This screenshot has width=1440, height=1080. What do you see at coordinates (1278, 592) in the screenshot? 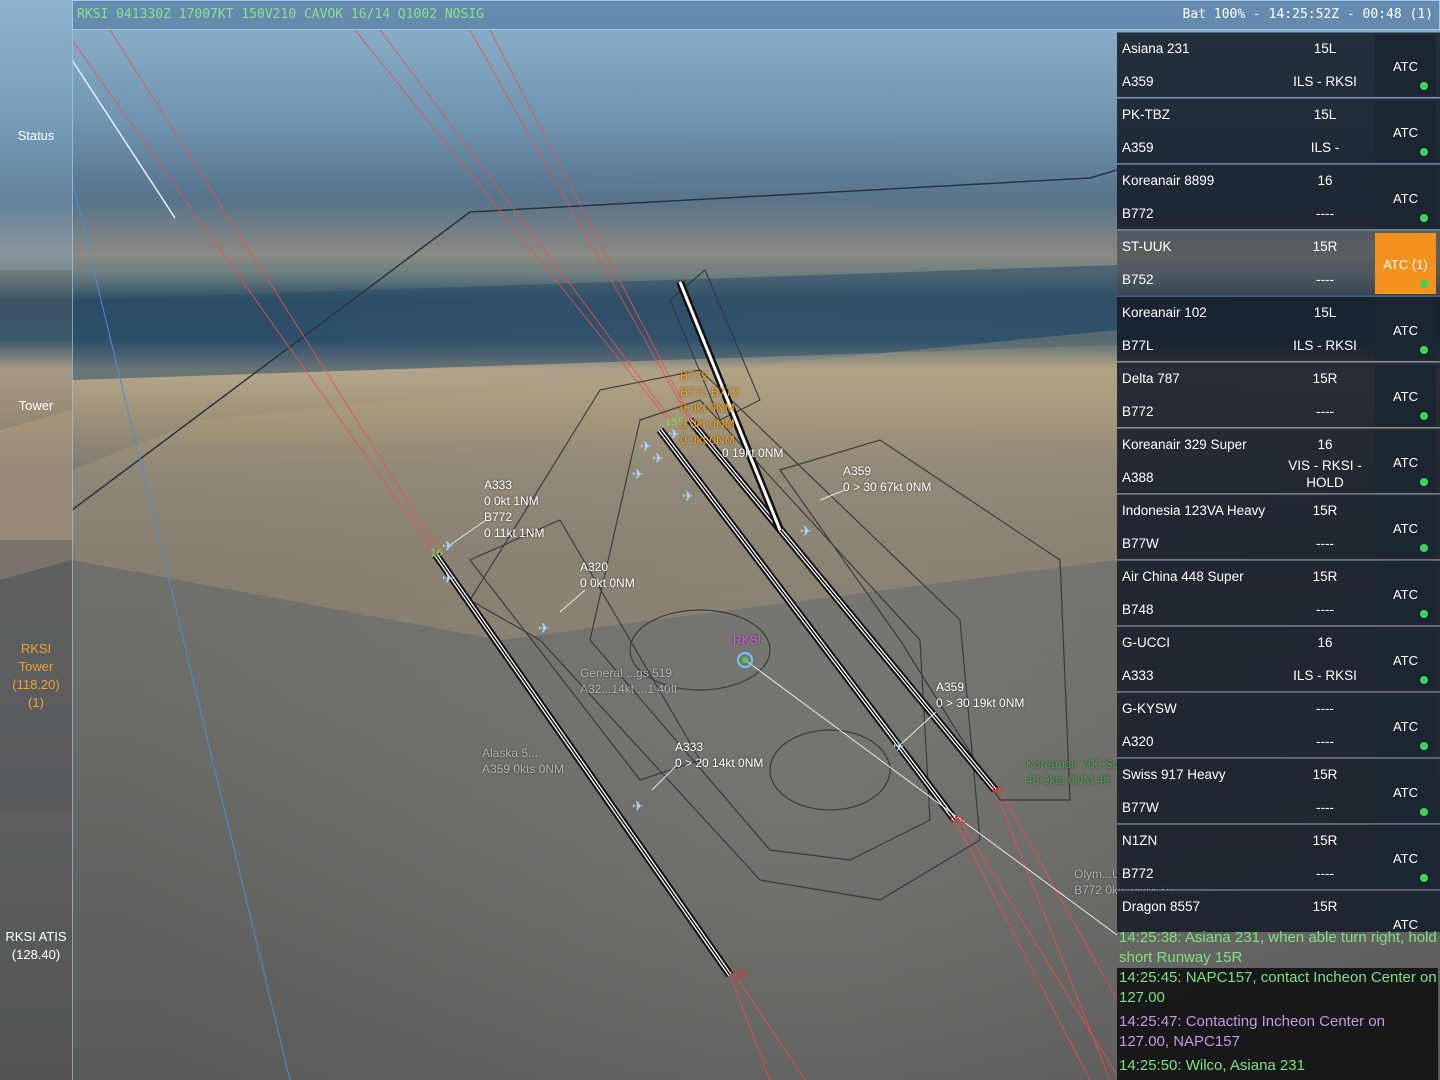
I see `flight-strip: Air China 448 Super B748 15R ---- ATC` at bounding box center [1278, 592].